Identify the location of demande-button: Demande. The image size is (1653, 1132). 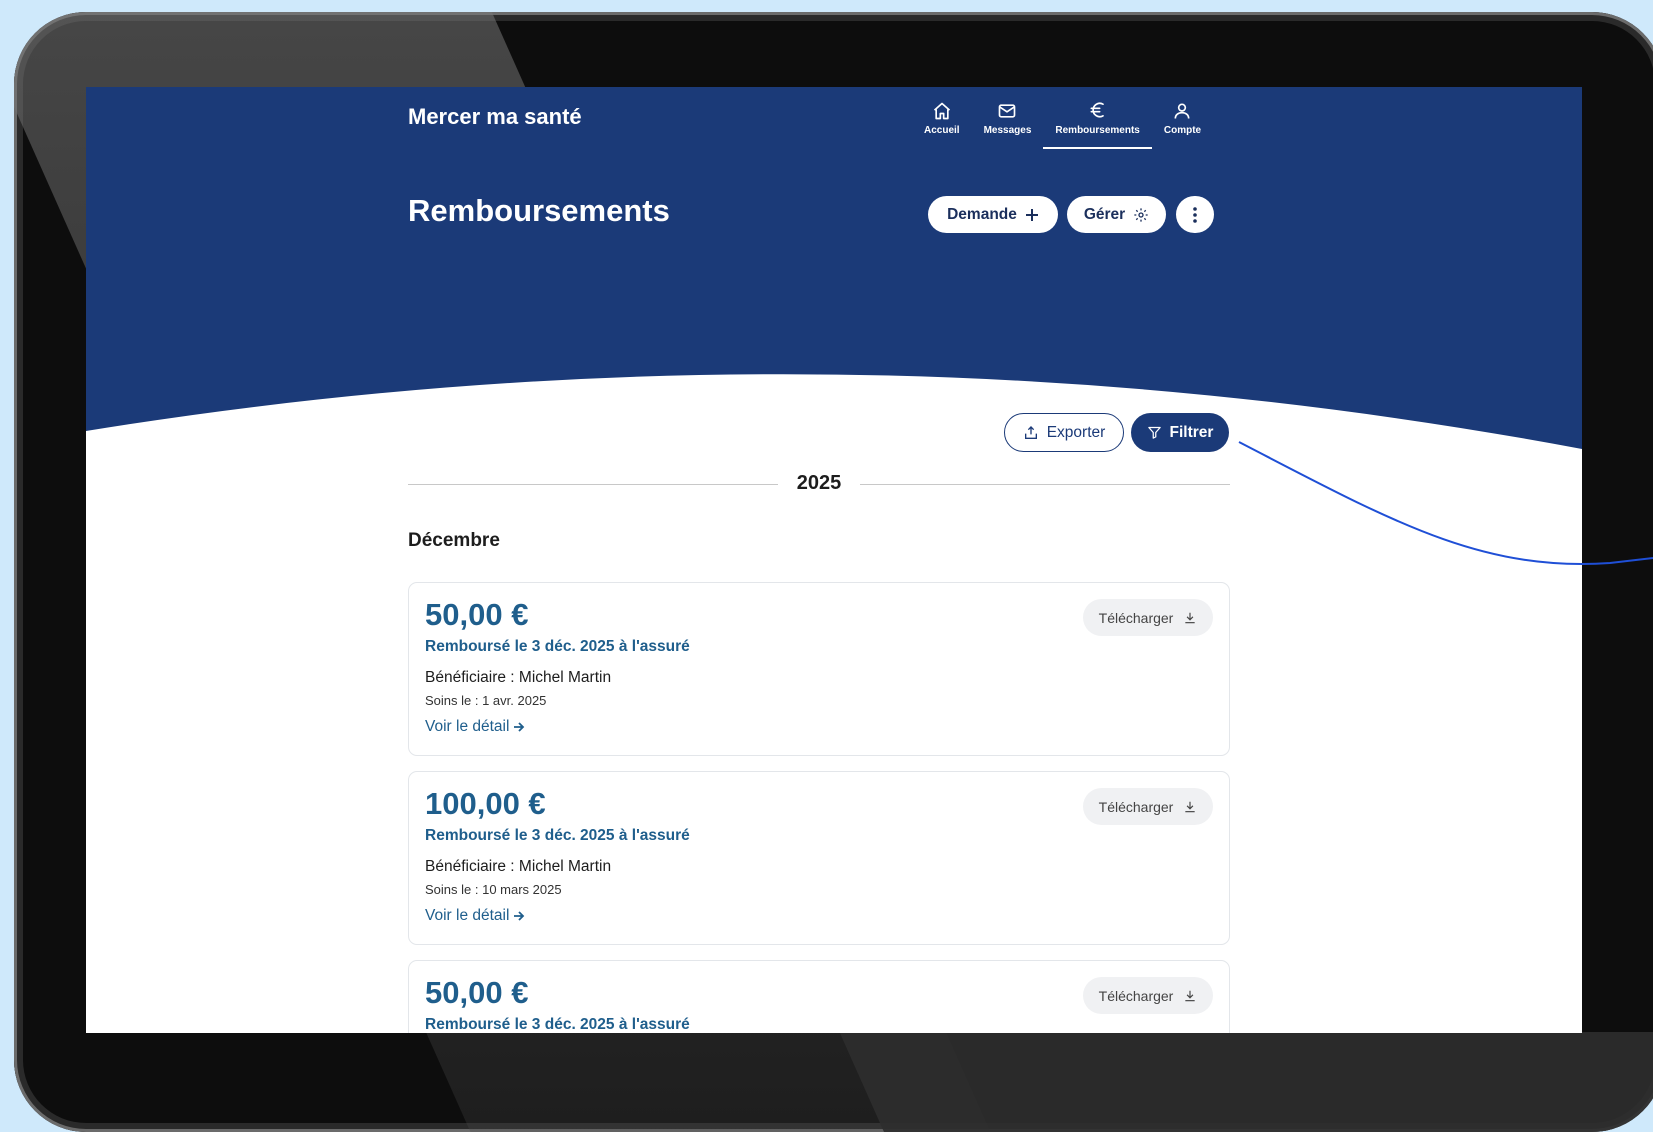
(993, 214).